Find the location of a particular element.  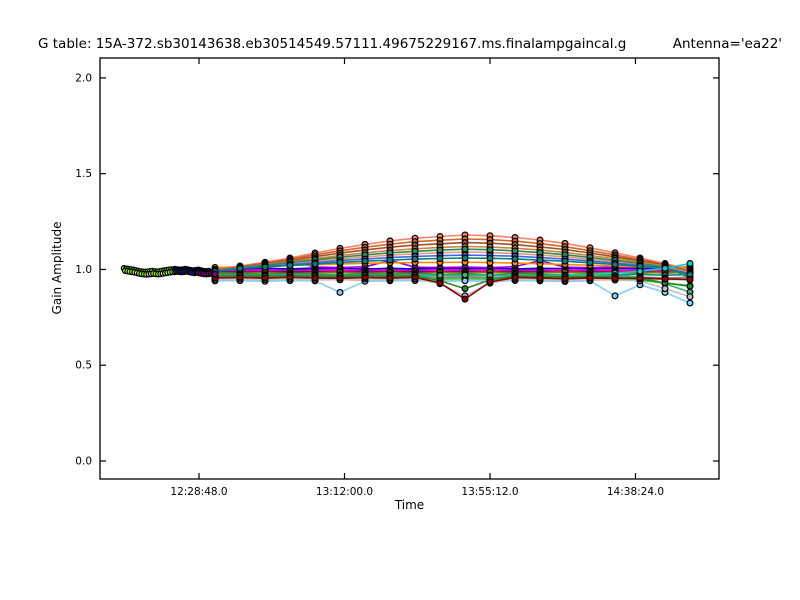

x-tick-label: 14:38:24.0 is located at coordinates (635, 492).